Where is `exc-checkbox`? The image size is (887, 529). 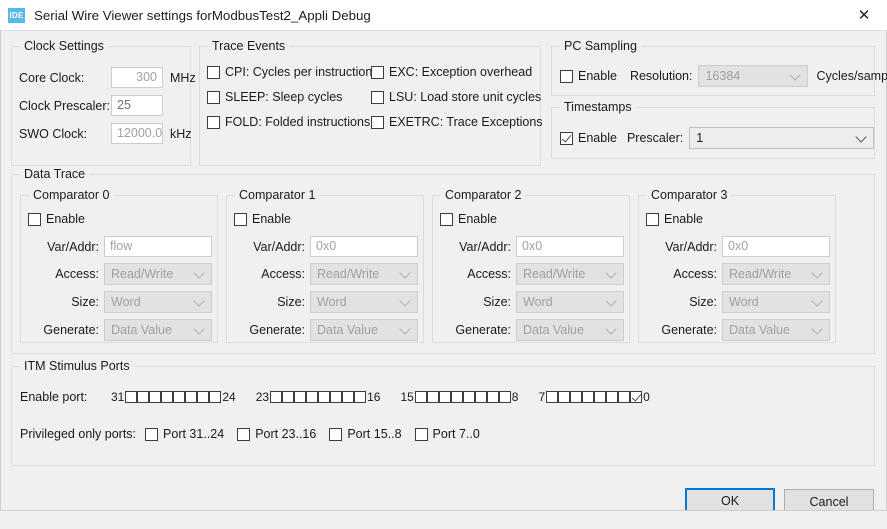 exc-checkbox is located at coordinates (377, 72).